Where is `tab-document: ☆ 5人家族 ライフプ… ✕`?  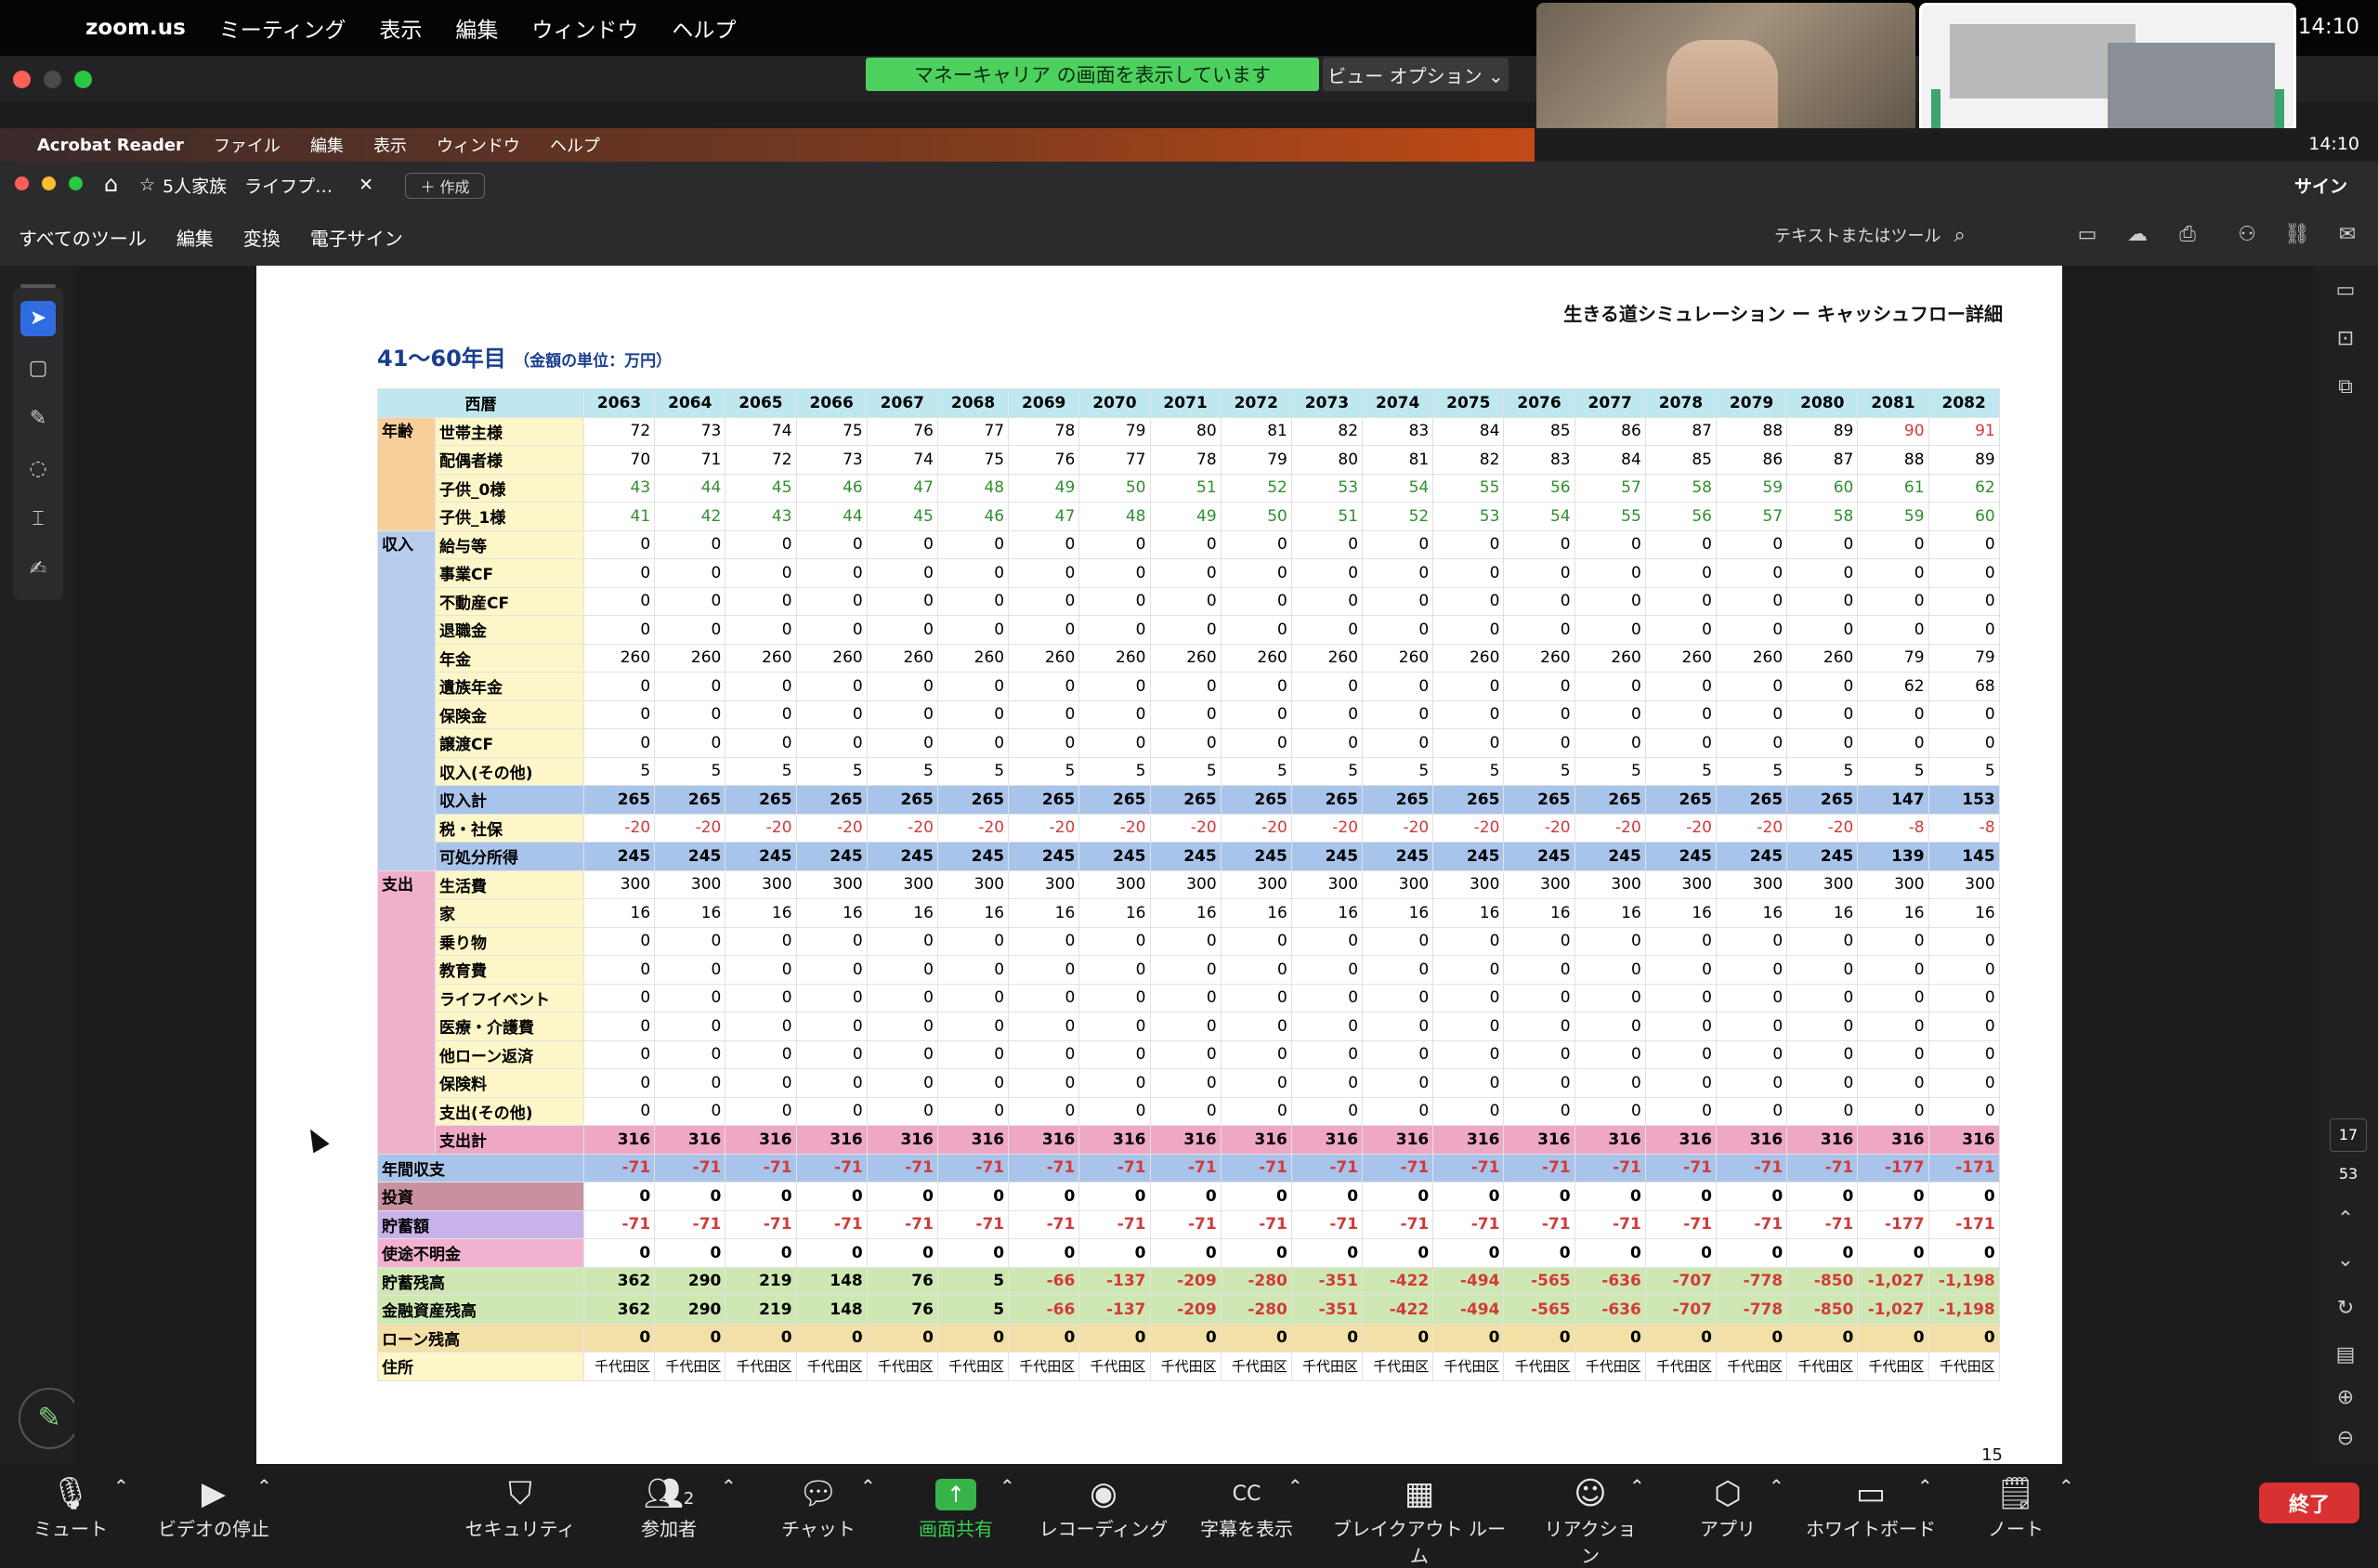
tab-document: ☆ 5人家族 ライフプ… ✕ is located at coordinates (269, 185).